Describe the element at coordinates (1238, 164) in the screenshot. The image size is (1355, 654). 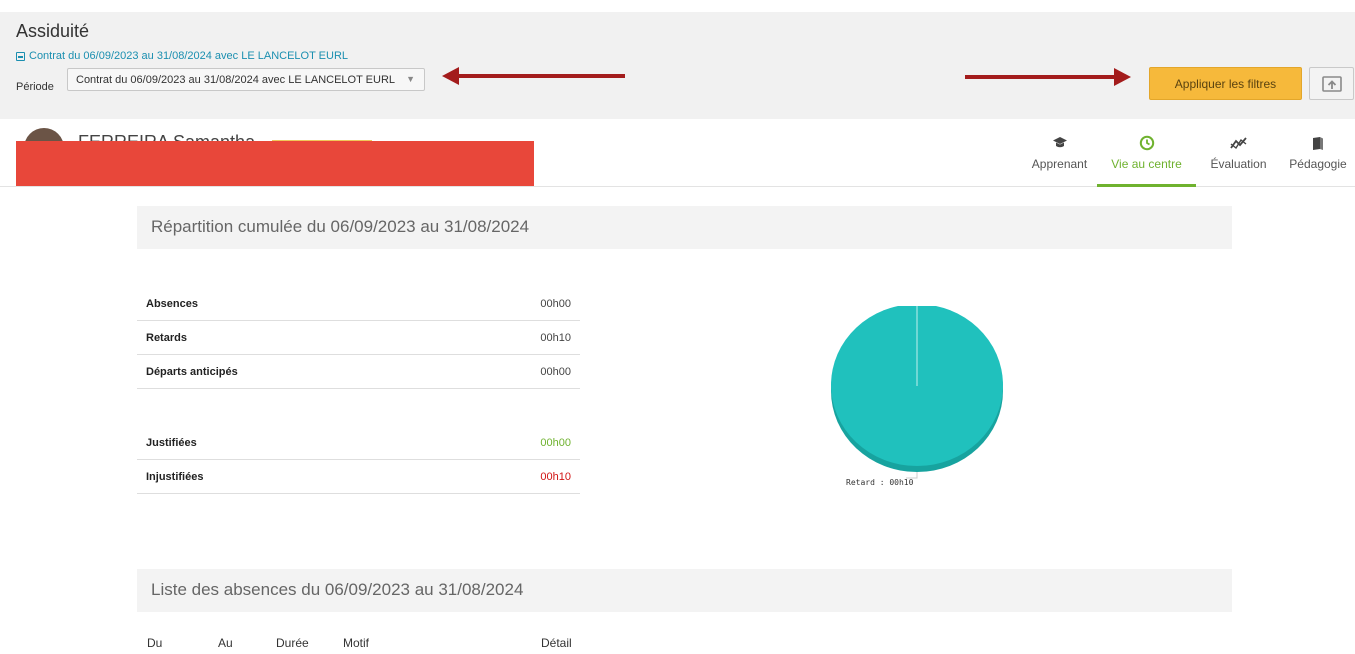
I see `tab-label: Évaluation` at that location.